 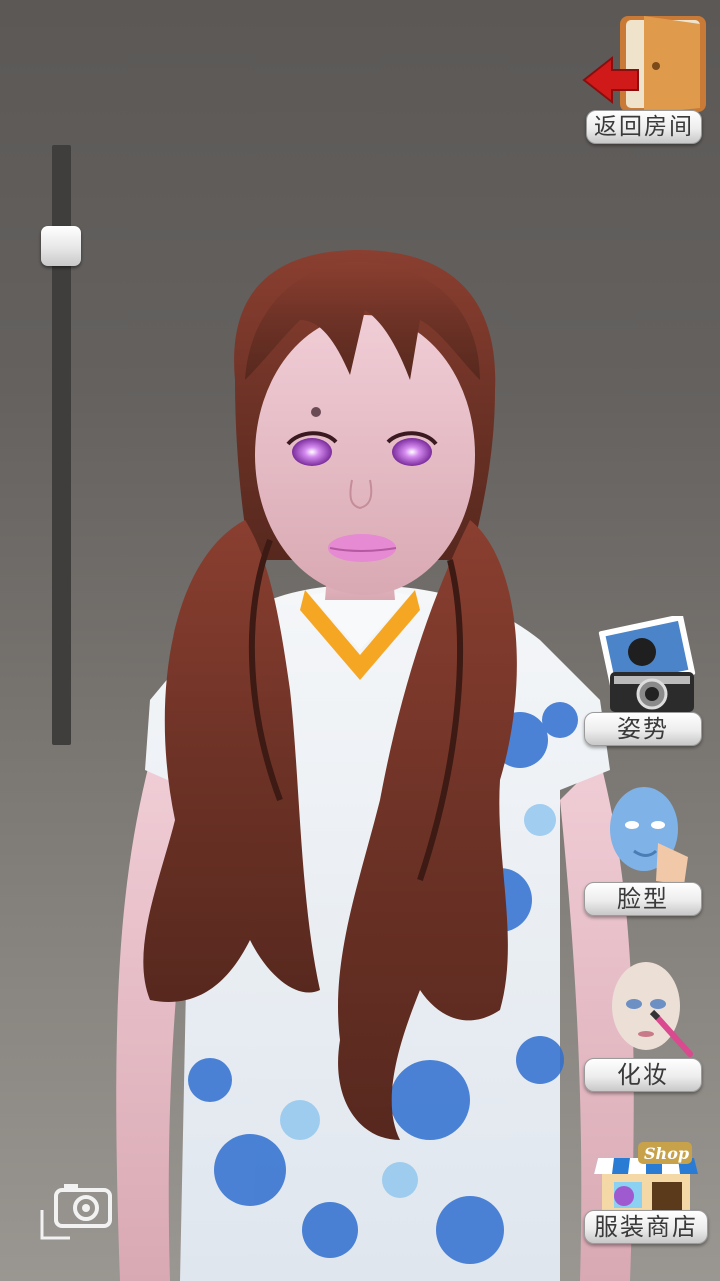 I want to click on camera-icon, so click(x=76, y=1212).